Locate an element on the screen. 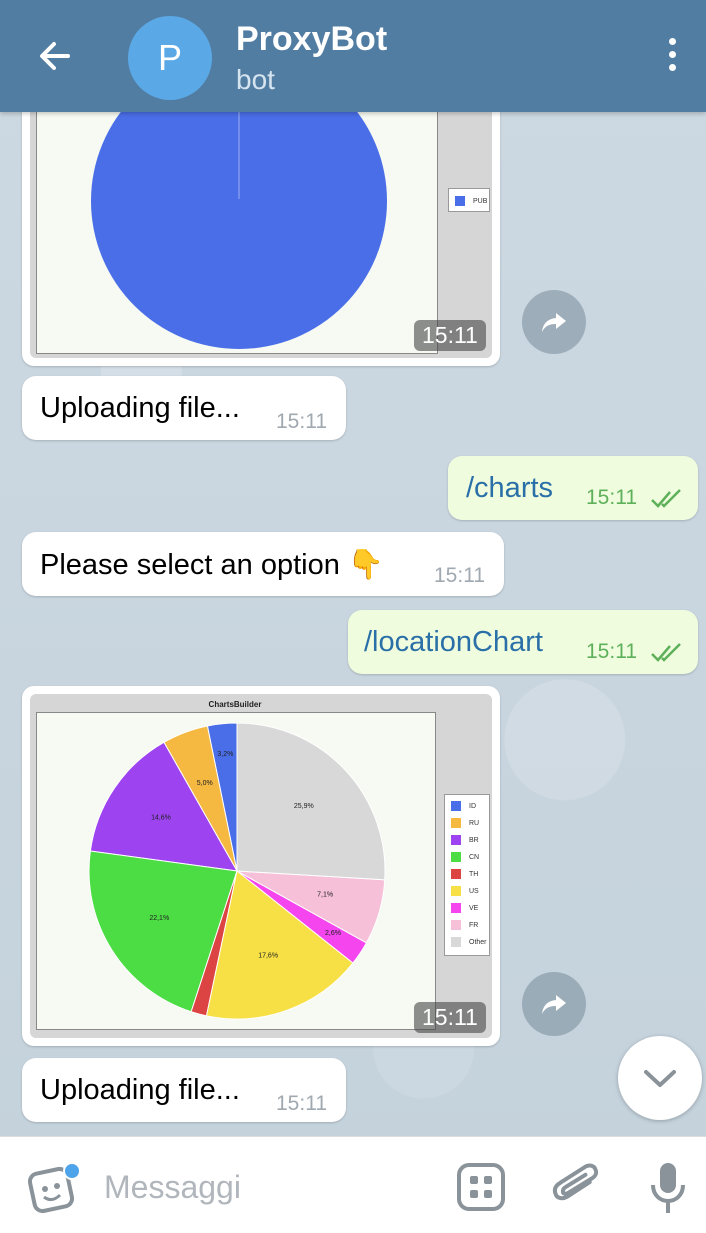  chat-header: P ProxyBot bot is located at coordinates (353, 56).